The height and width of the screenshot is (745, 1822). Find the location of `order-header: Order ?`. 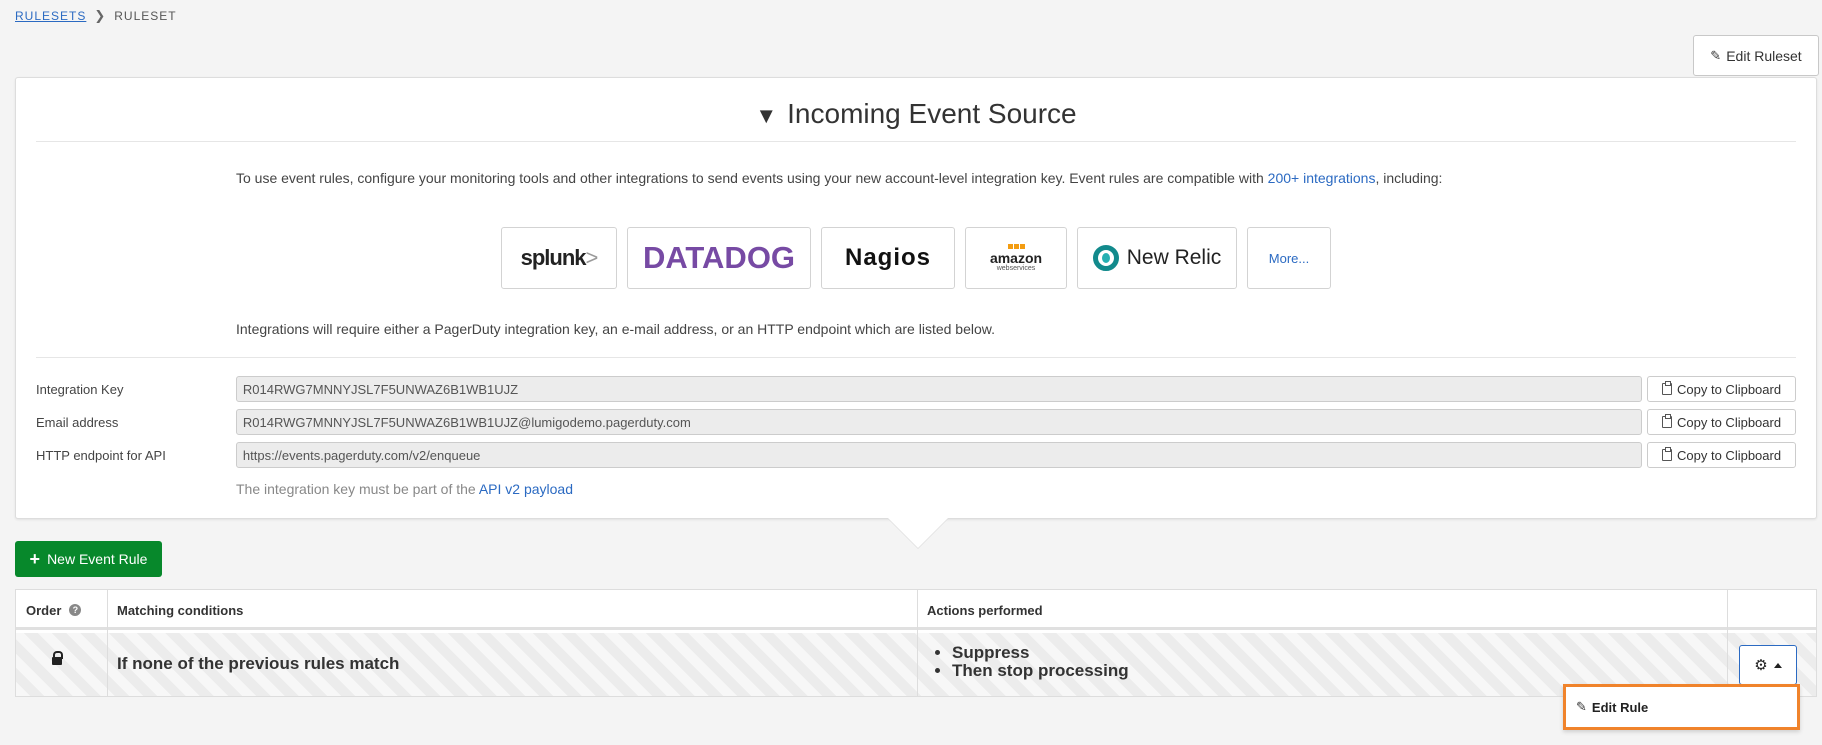

order-header: Order ? is located at coordinates (61, 610).